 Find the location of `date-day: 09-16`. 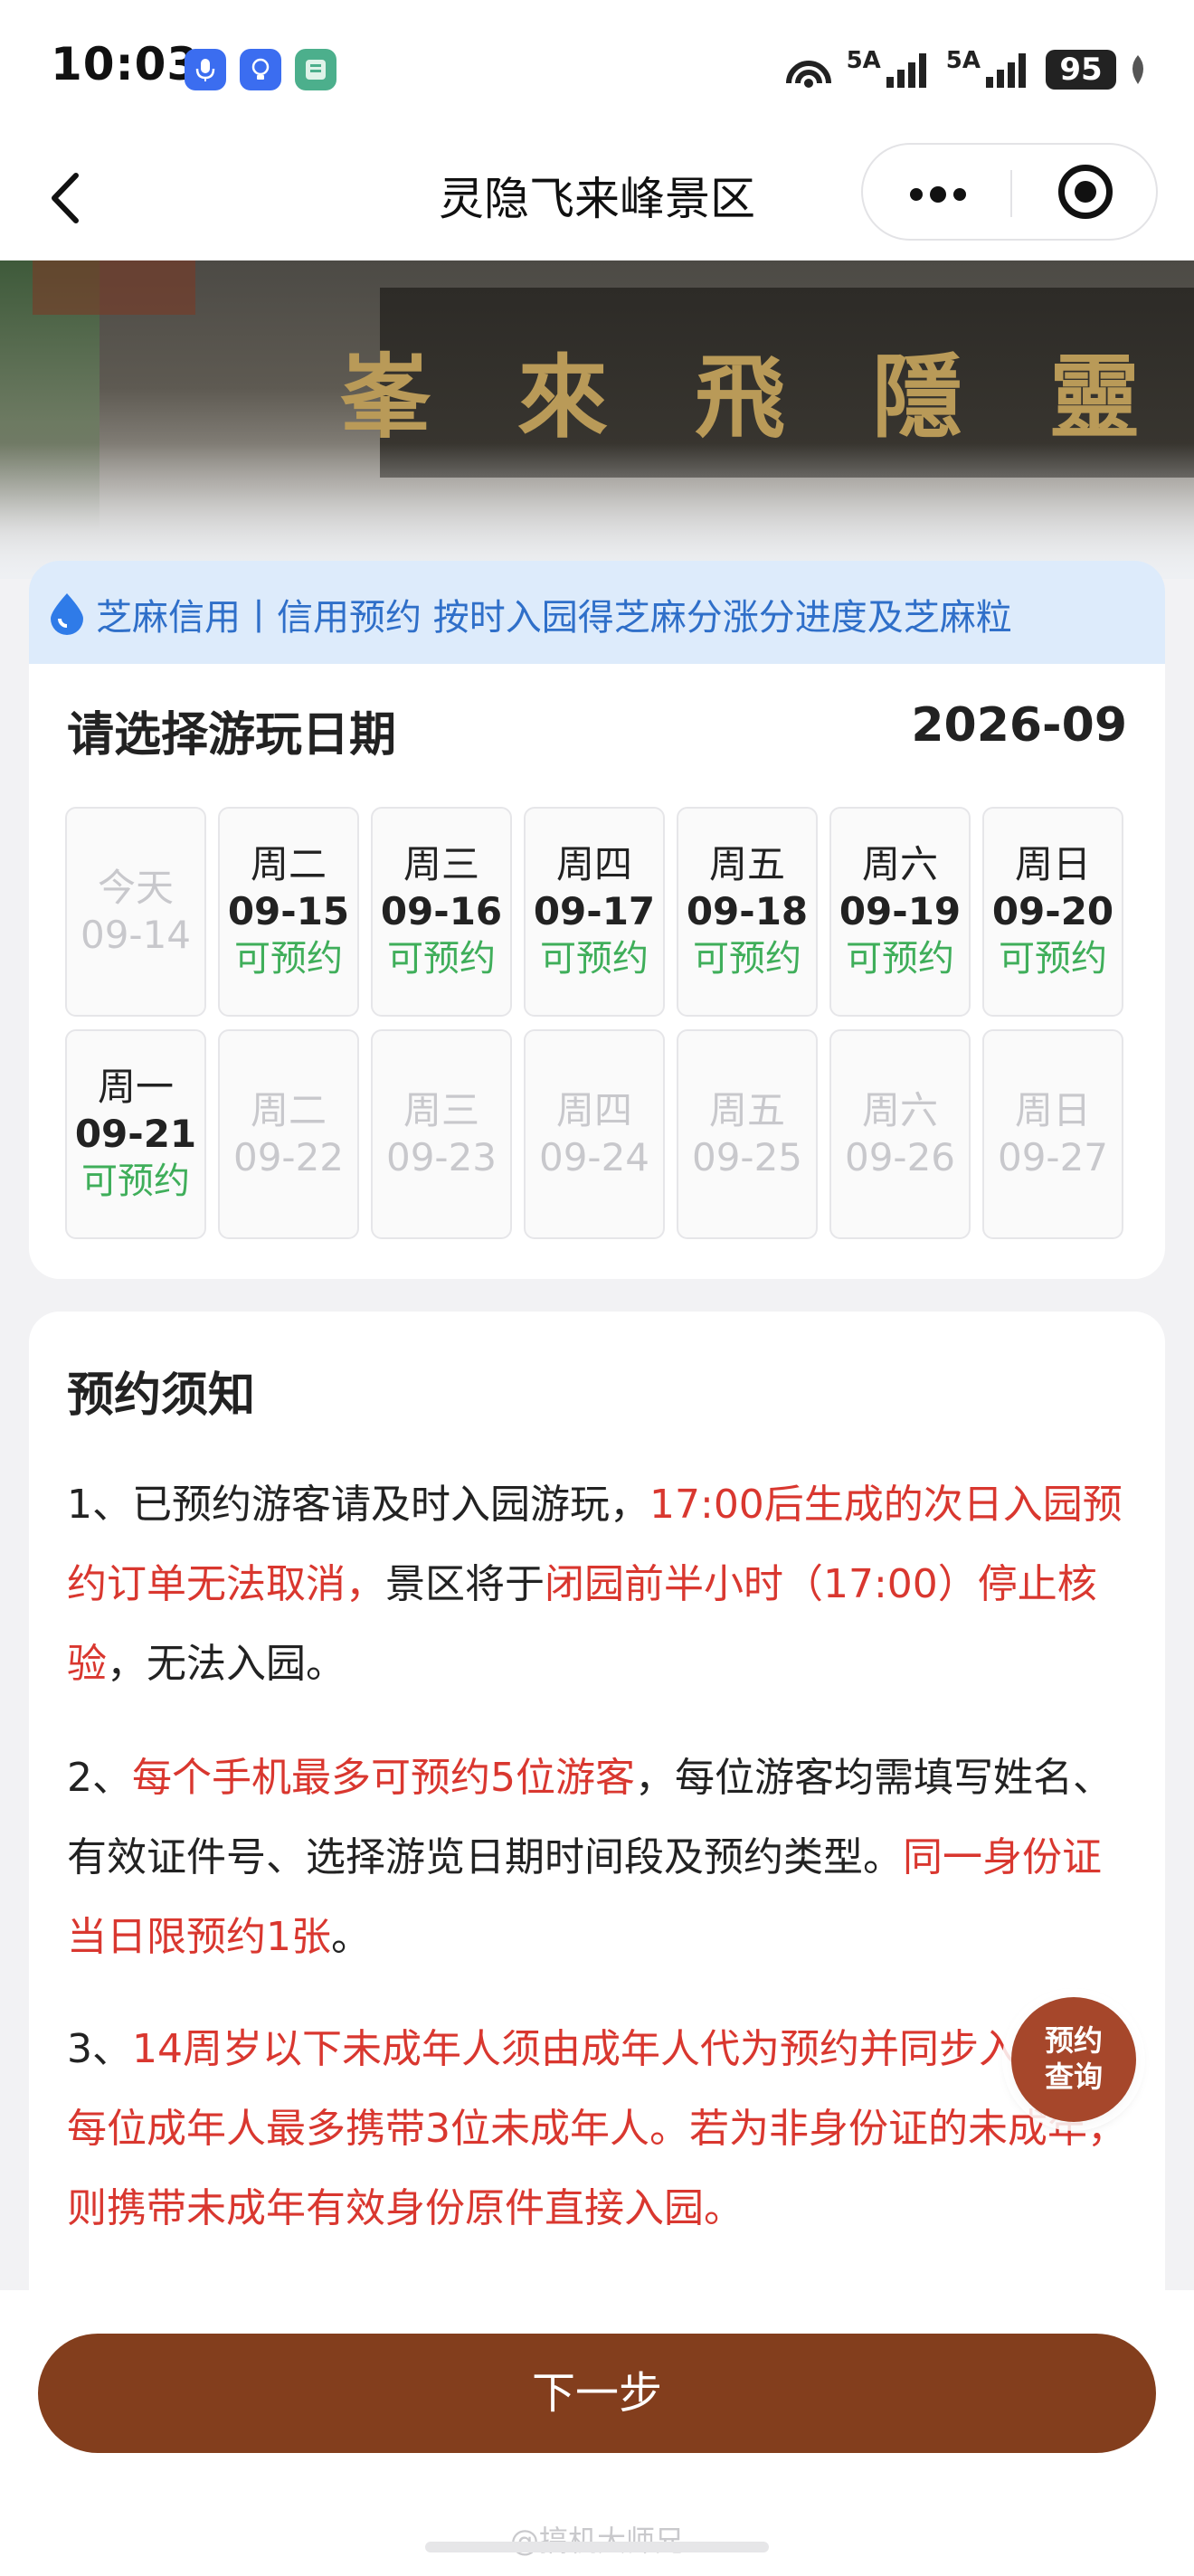

date-day: 09-16 is located at coordinates (441, 911).